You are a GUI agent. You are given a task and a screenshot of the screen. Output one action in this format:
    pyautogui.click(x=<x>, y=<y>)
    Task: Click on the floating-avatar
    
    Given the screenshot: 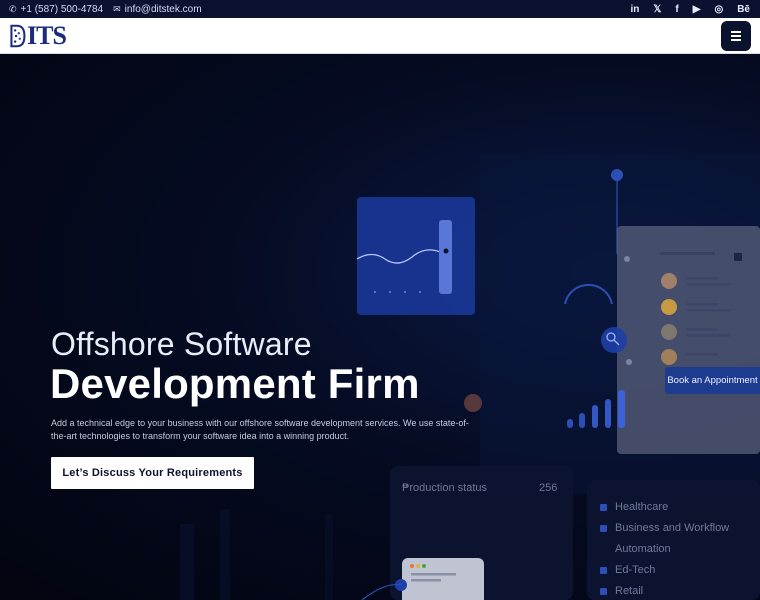 What is the action you would take?
    pyautogui.click(x=473, y=403)
    